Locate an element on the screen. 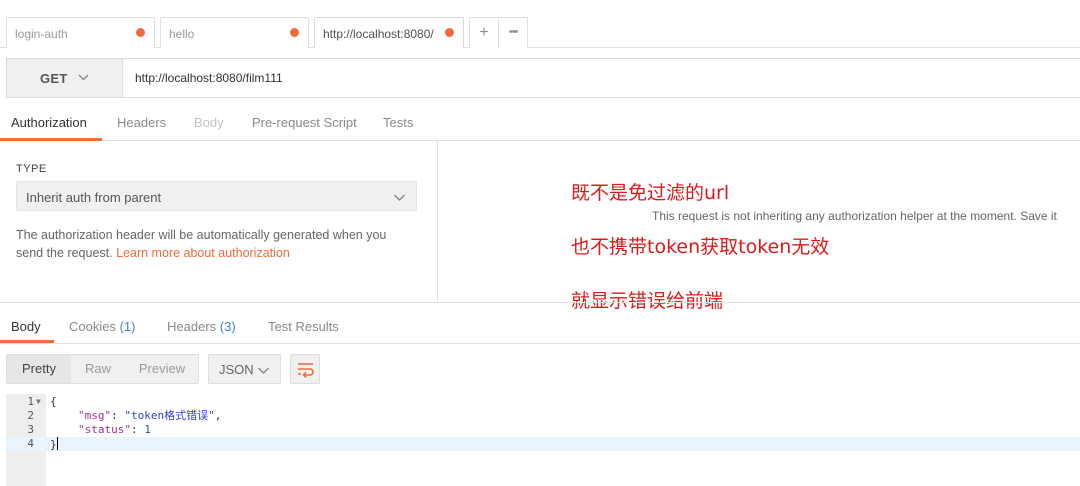 This screenshot has height=486, width=1080. request-tab-localhost: http://localhost:8080/ is located at coordinates (389, 32).